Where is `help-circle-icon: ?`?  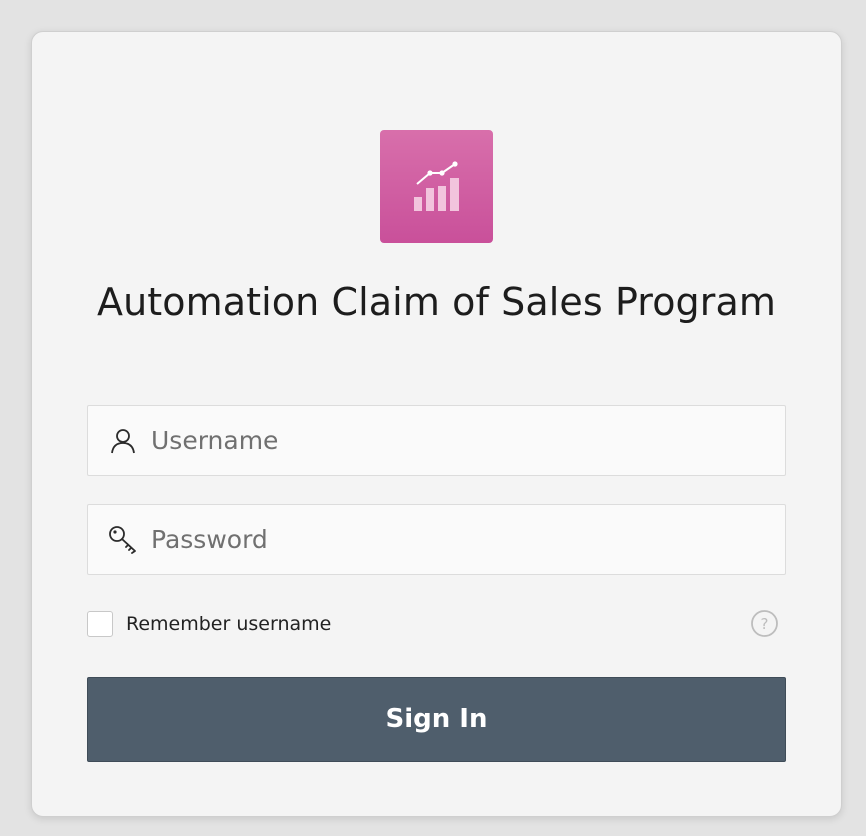
help-circle-icon: ? is located at coordinates (764, 623).